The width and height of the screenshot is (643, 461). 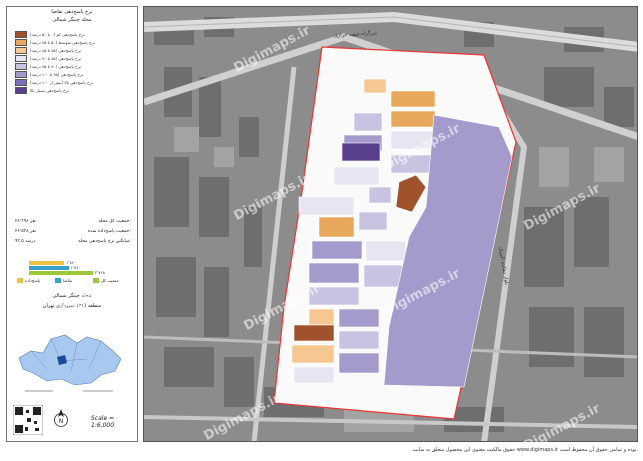 What do you see at coordinates (103, 422) in the screenshot?
I see `scale-label: Scale = 1:6,000` at bounding box center [103, 422].